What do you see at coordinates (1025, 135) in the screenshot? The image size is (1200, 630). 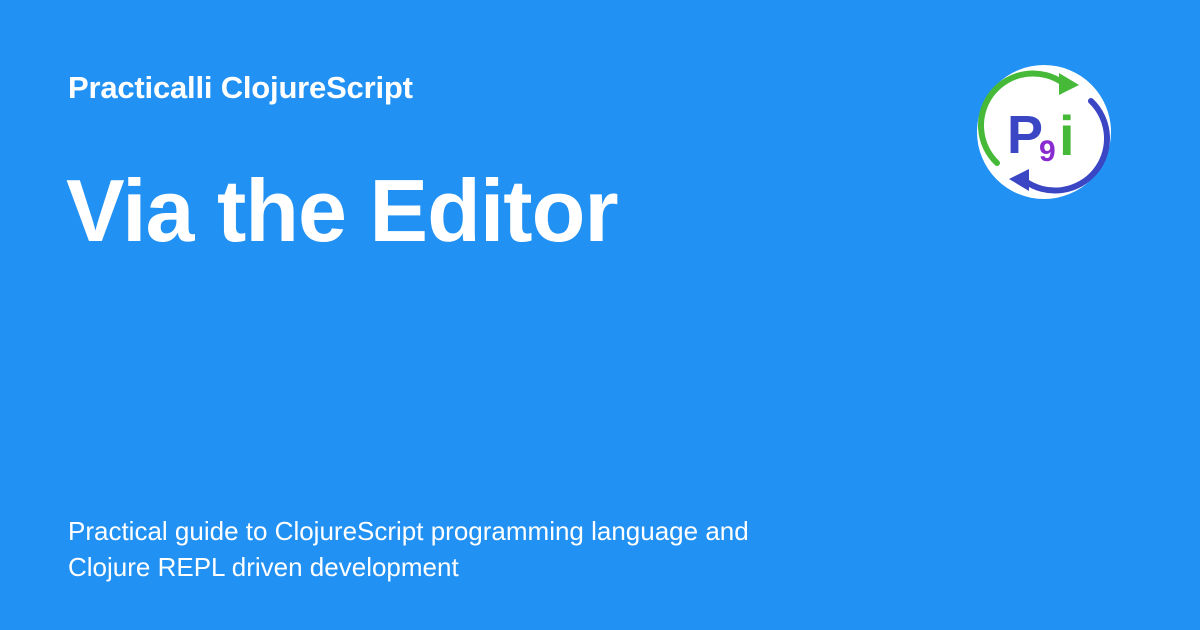 I see `logo-letter-p: P` at bounding box center [1025, 135].